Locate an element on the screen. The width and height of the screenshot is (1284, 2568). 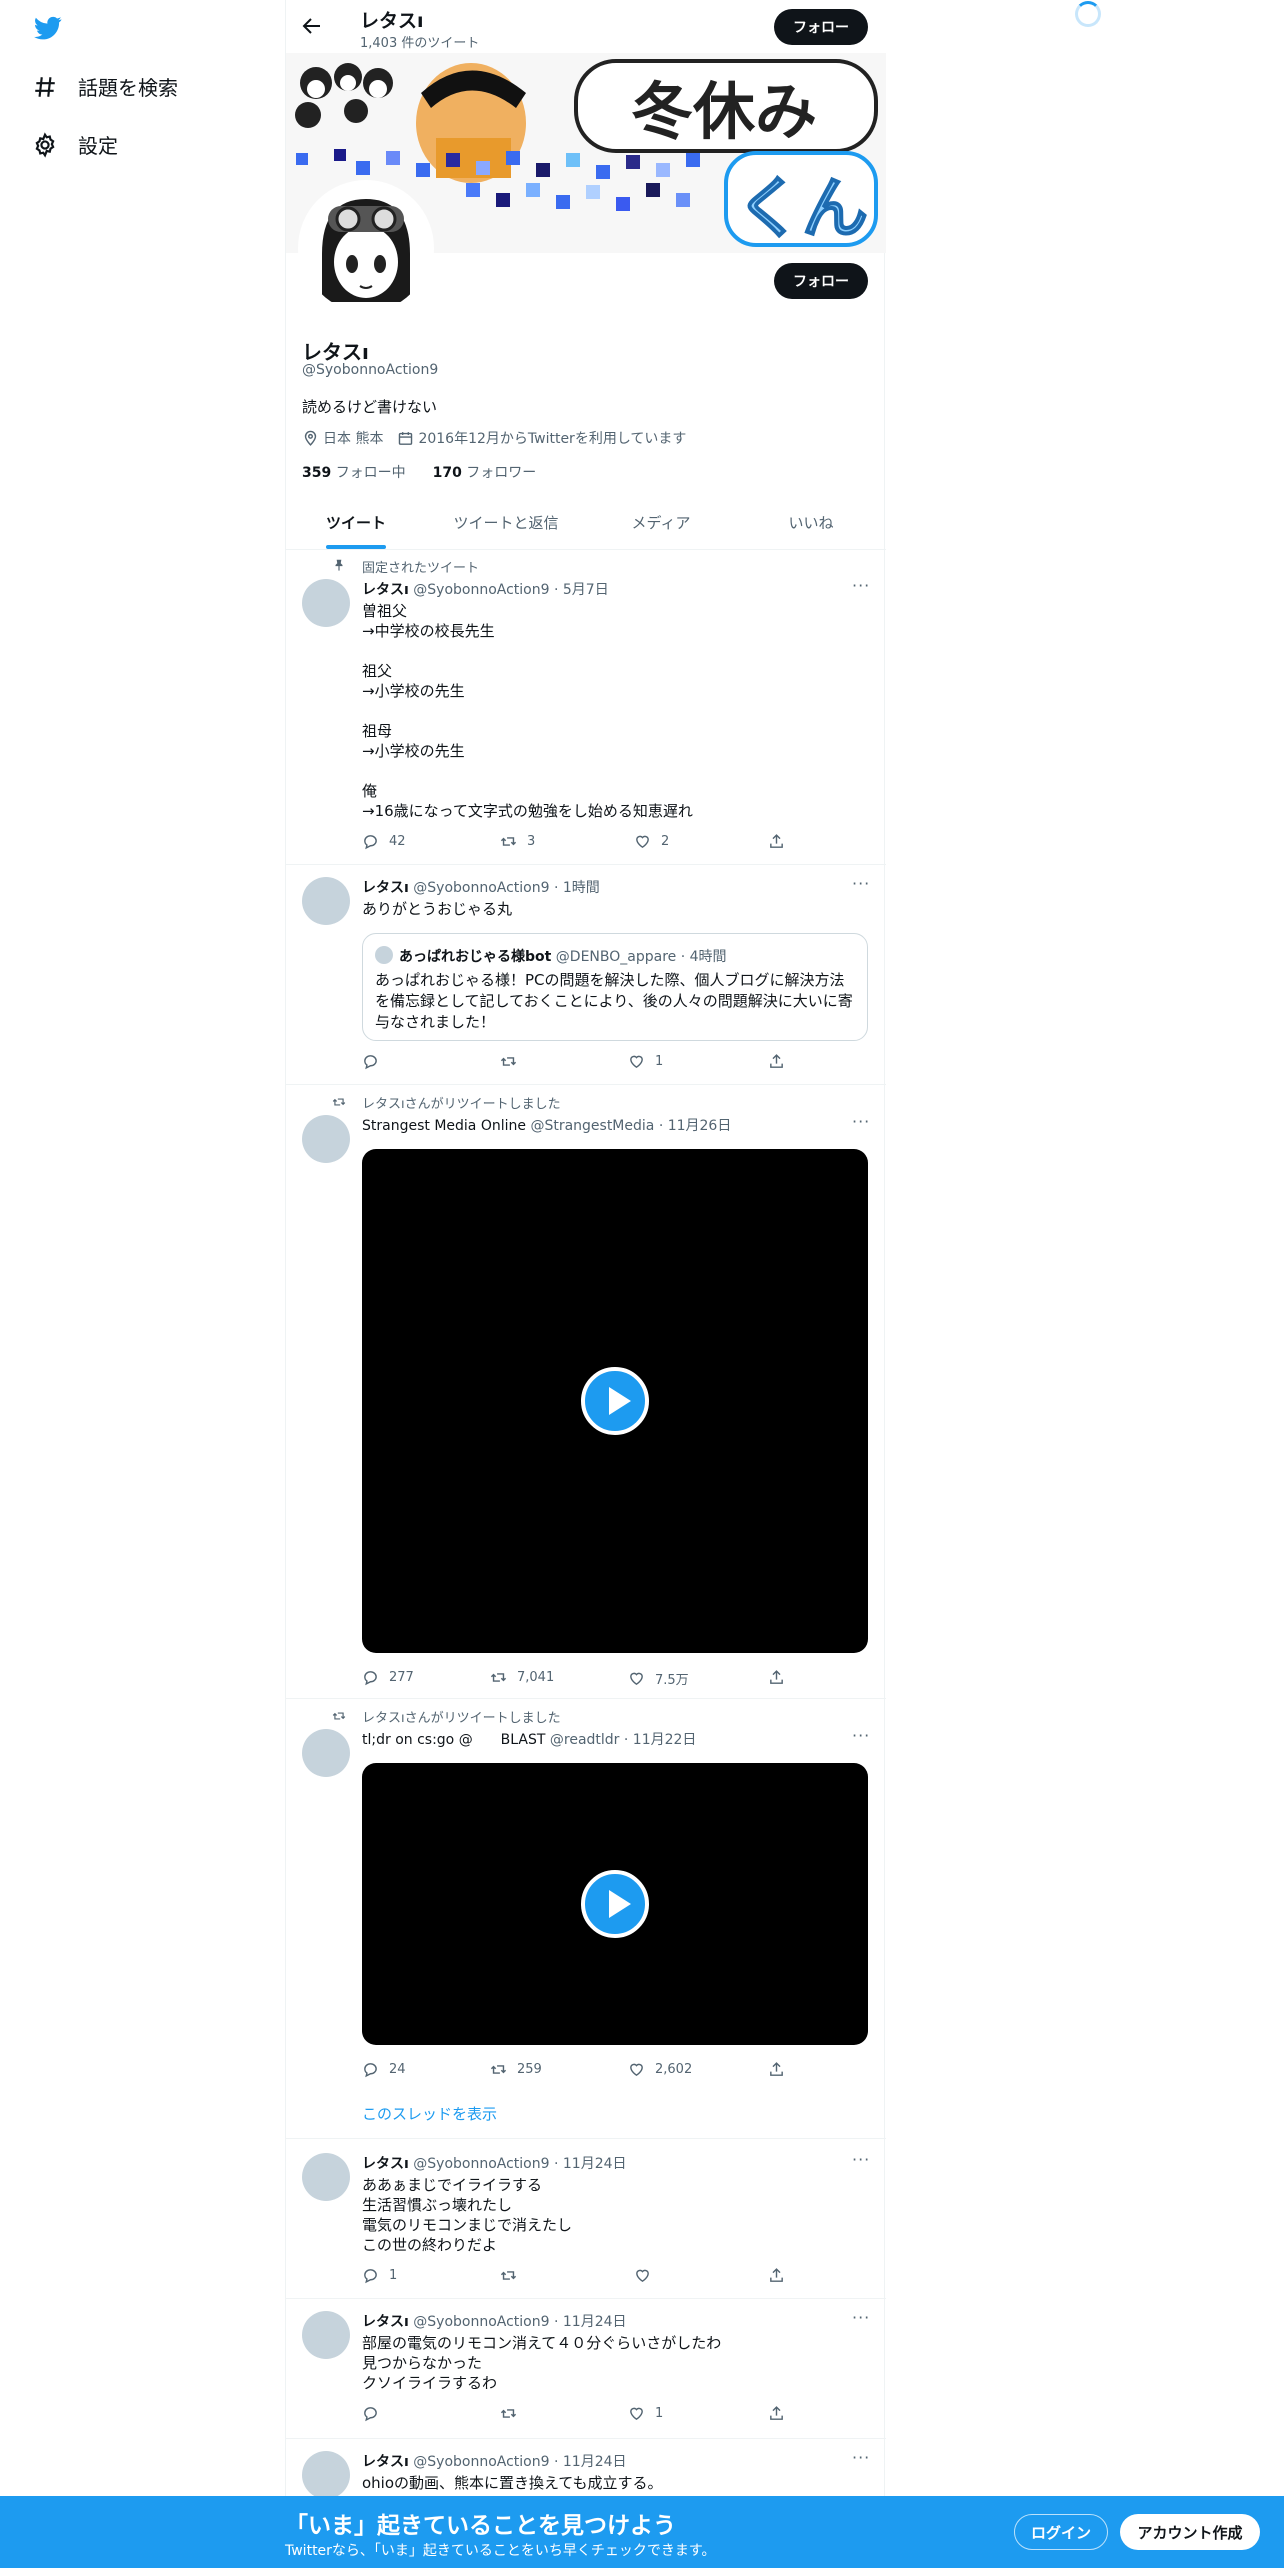
reply-button: 1 is located at coordinates (379, 2275).